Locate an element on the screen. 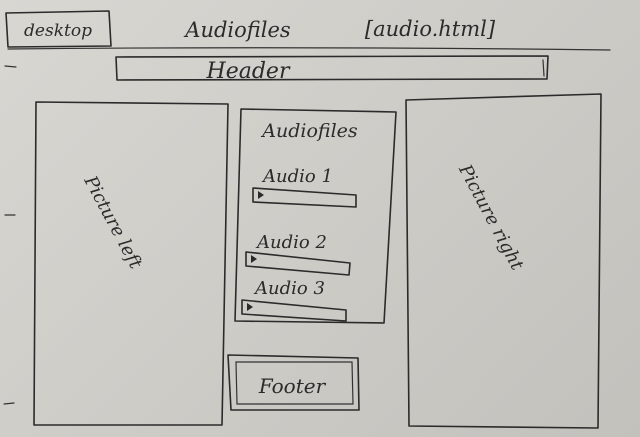 The height and width of the screenshot is (437, 640). audio-item-label: Audio 2 is located at coordinates (291, 242).